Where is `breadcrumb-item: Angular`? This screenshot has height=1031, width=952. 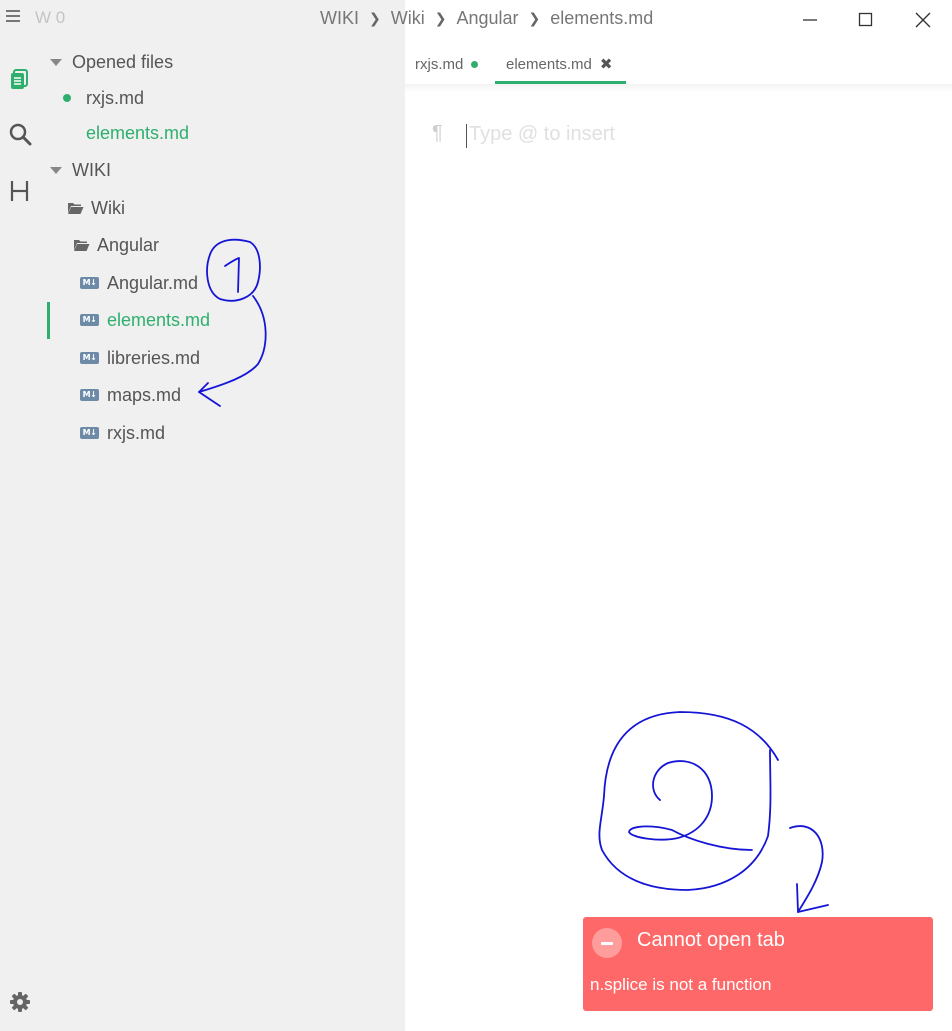
breadcrumb-item: Angular is located at coordinates (487, 18).